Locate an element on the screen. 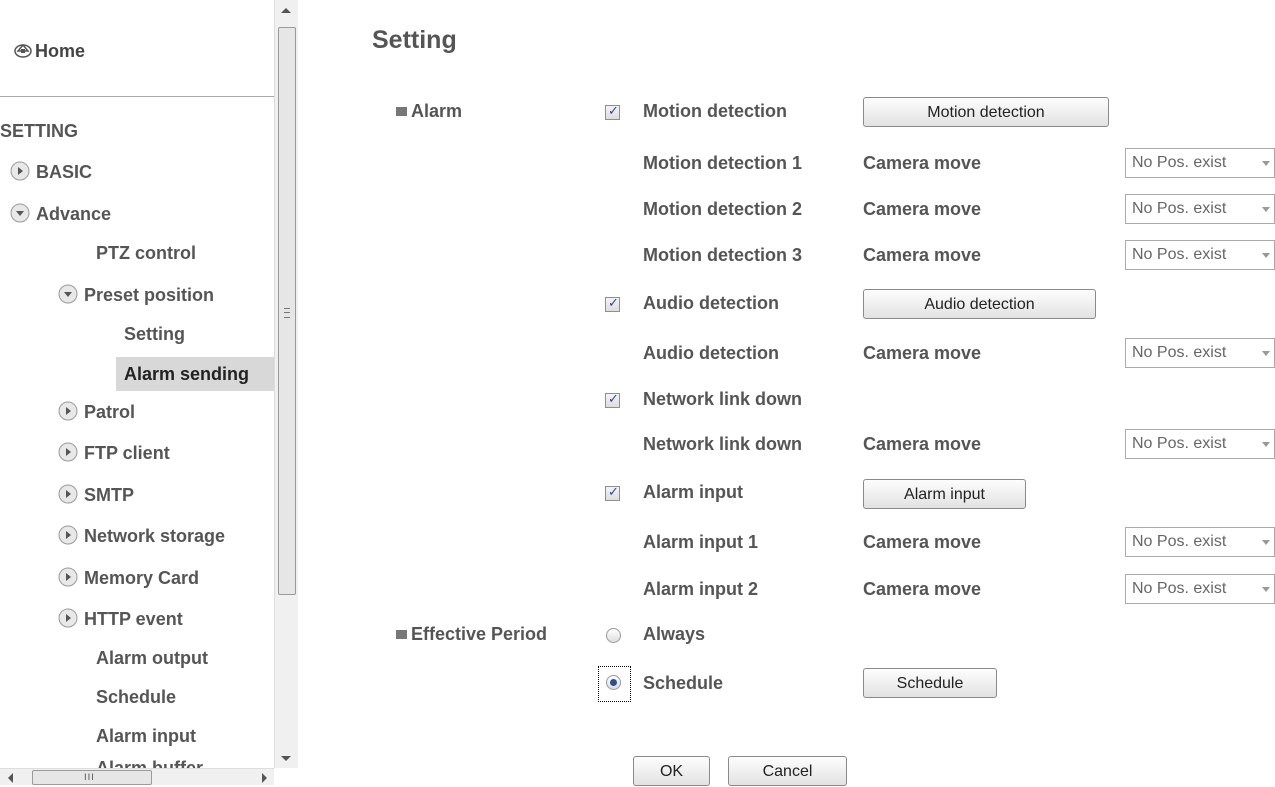  motion-detection-button: Motion detection is located at coordinates (986, 112).